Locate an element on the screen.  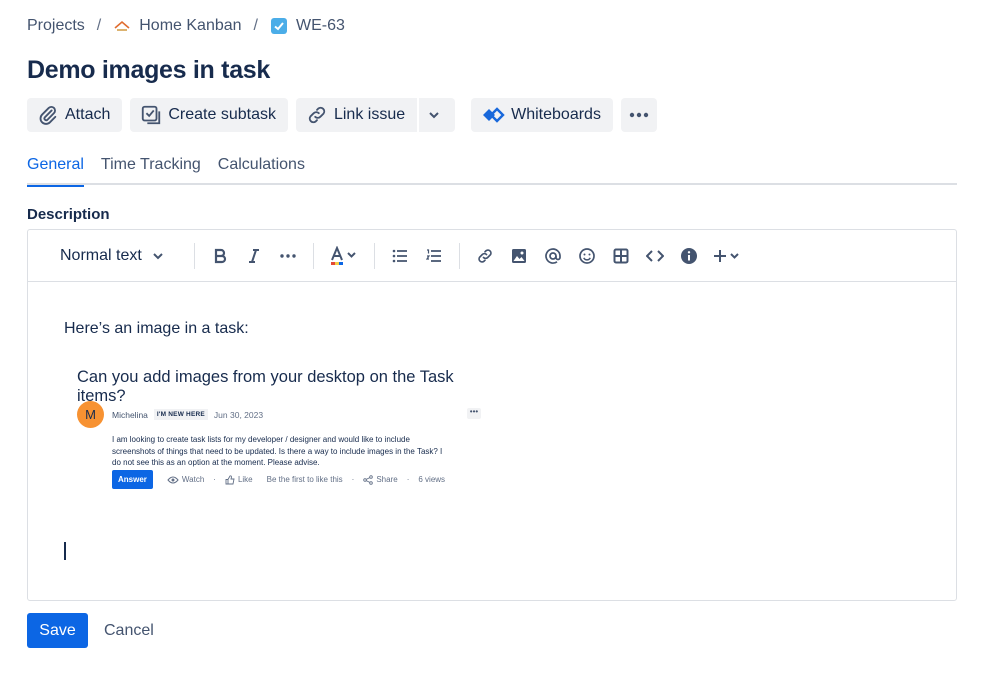
plus-icon is located at coordinates (726, 255).